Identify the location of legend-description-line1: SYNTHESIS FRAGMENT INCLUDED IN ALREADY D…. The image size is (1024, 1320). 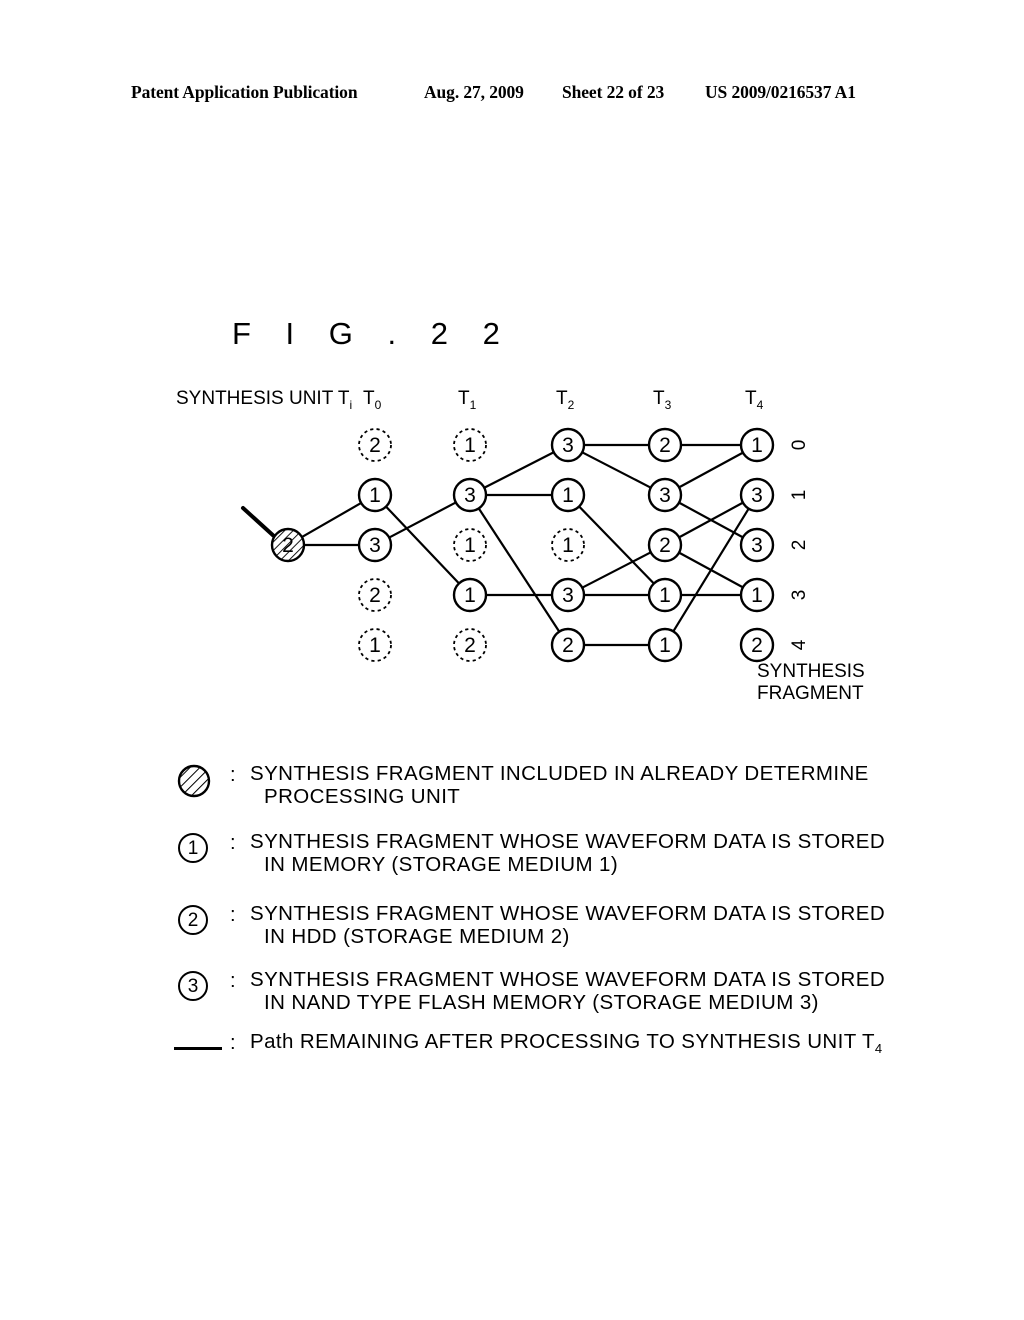
(559, 773).